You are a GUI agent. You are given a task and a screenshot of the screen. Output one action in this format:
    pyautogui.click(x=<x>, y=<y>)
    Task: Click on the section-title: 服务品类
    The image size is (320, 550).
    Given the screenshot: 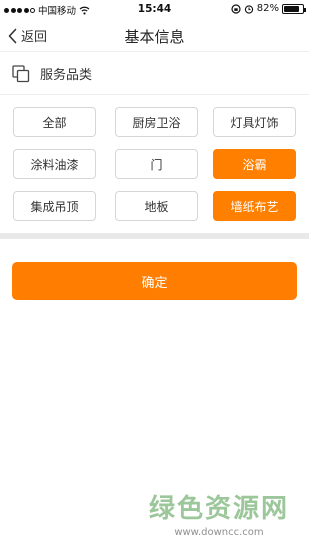 What is the action you would take?
    pyautogui.click(x=66, y=75)
    